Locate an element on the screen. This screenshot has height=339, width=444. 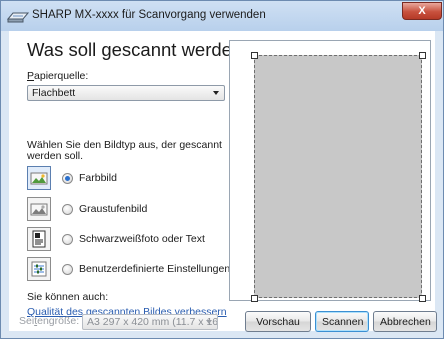
radio-color is located at coordinates (67, 178).